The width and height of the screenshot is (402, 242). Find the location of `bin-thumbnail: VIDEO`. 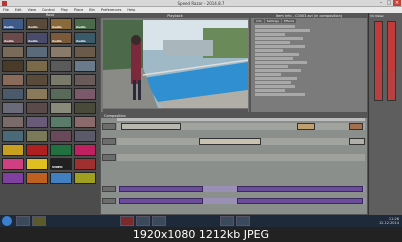

bin-thumbnail: VIDEO is located at coordinates (61, 164).